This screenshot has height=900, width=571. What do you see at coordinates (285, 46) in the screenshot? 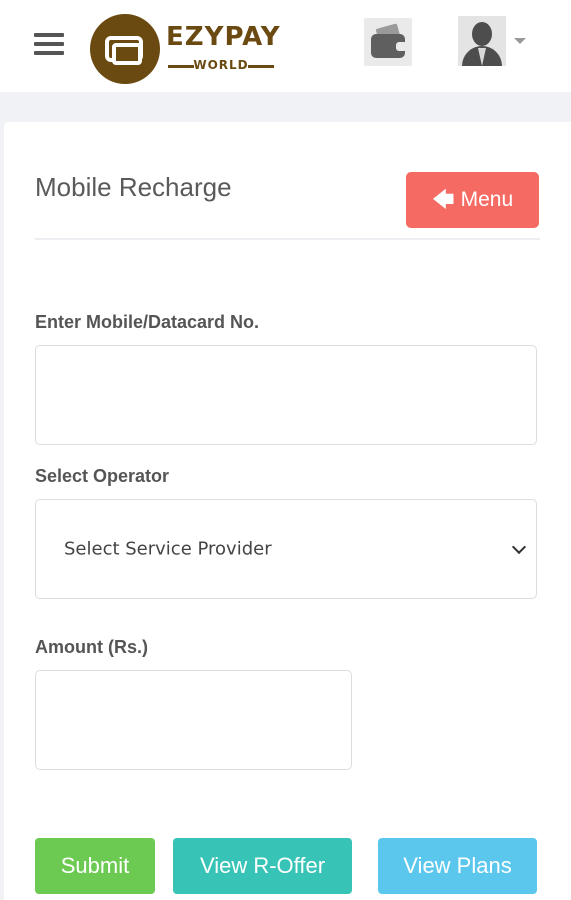
I see `top-navbar: EZYPAY WORLD` at bounding box center [285, 46].